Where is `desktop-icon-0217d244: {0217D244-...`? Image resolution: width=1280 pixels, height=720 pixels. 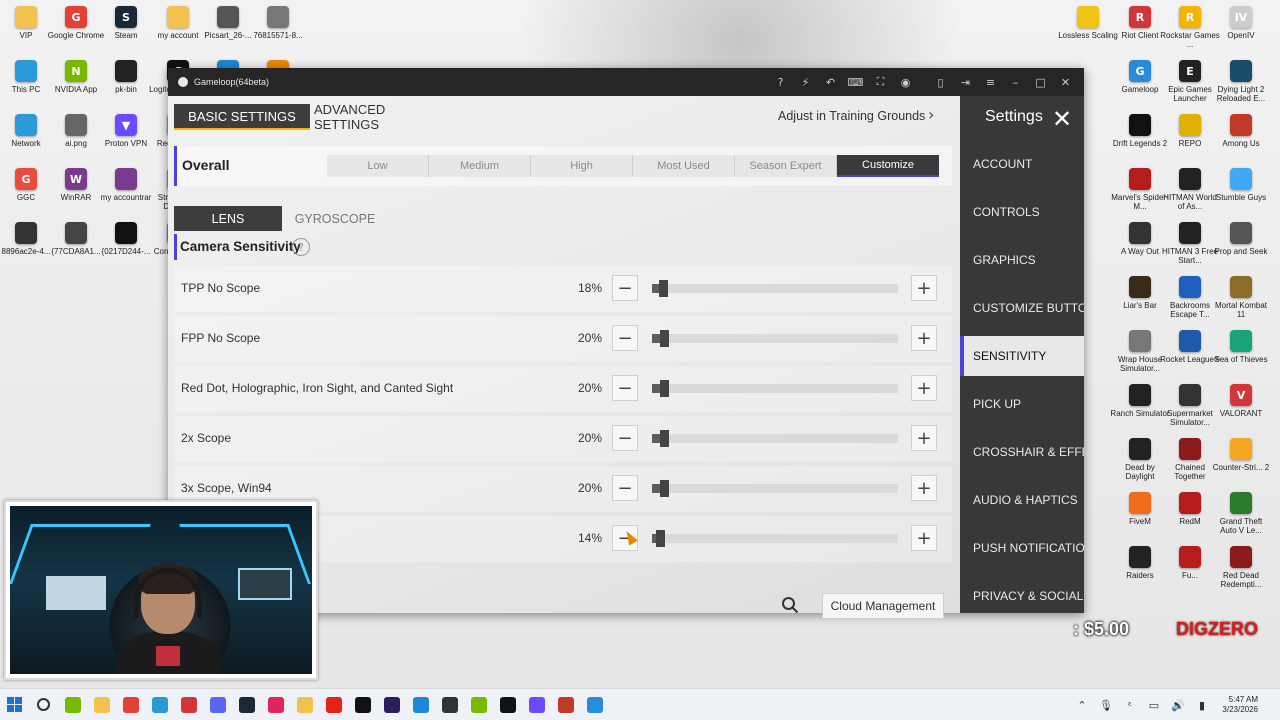 desktop-icon-0217d244: {0217D244-... is located at coordinates (126, 249).